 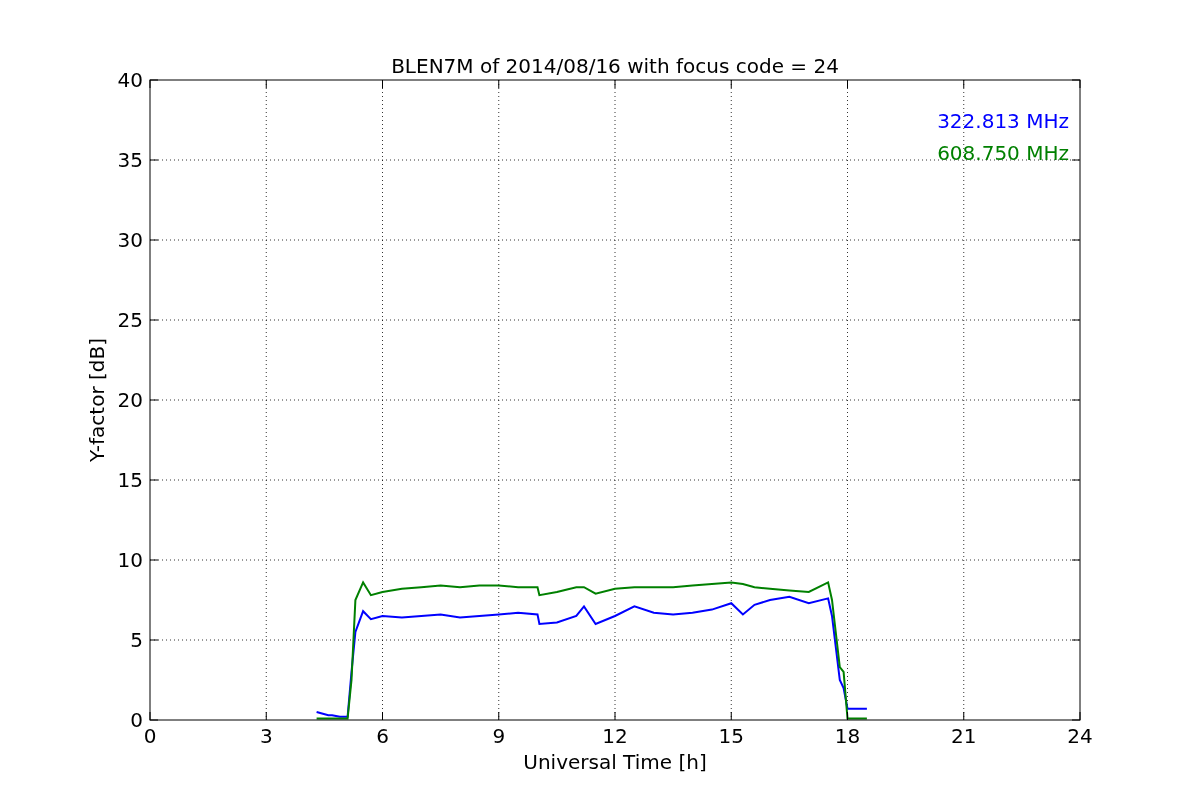 I want to click on x-tick-label: 18, so click(x=847, y=736).